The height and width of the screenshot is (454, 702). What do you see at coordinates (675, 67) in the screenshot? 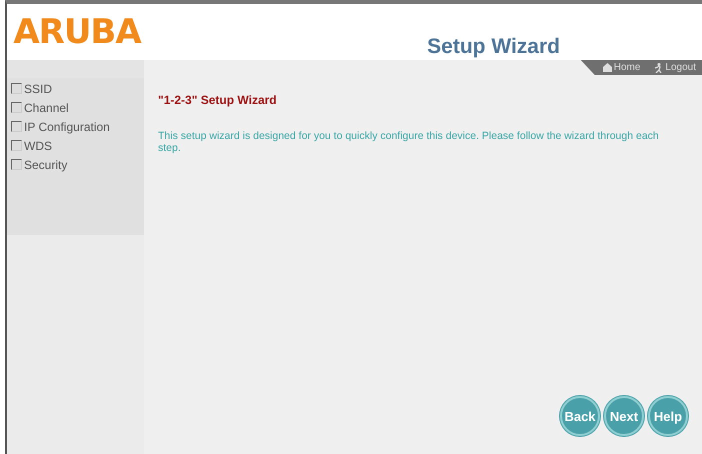
I see `nav-link: Logout` at bounding box center [675, 67].